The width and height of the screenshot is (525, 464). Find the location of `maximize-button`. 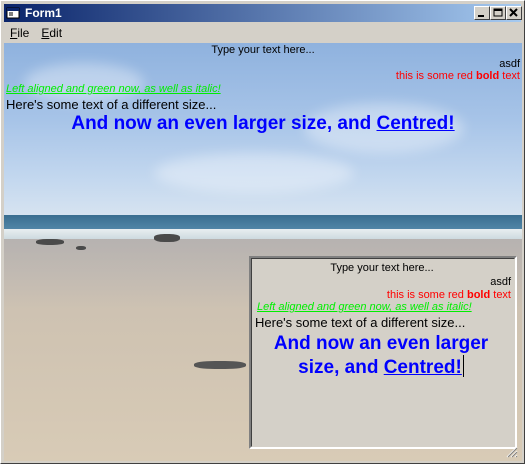

maximize-button is located at coordinates (498, 13).